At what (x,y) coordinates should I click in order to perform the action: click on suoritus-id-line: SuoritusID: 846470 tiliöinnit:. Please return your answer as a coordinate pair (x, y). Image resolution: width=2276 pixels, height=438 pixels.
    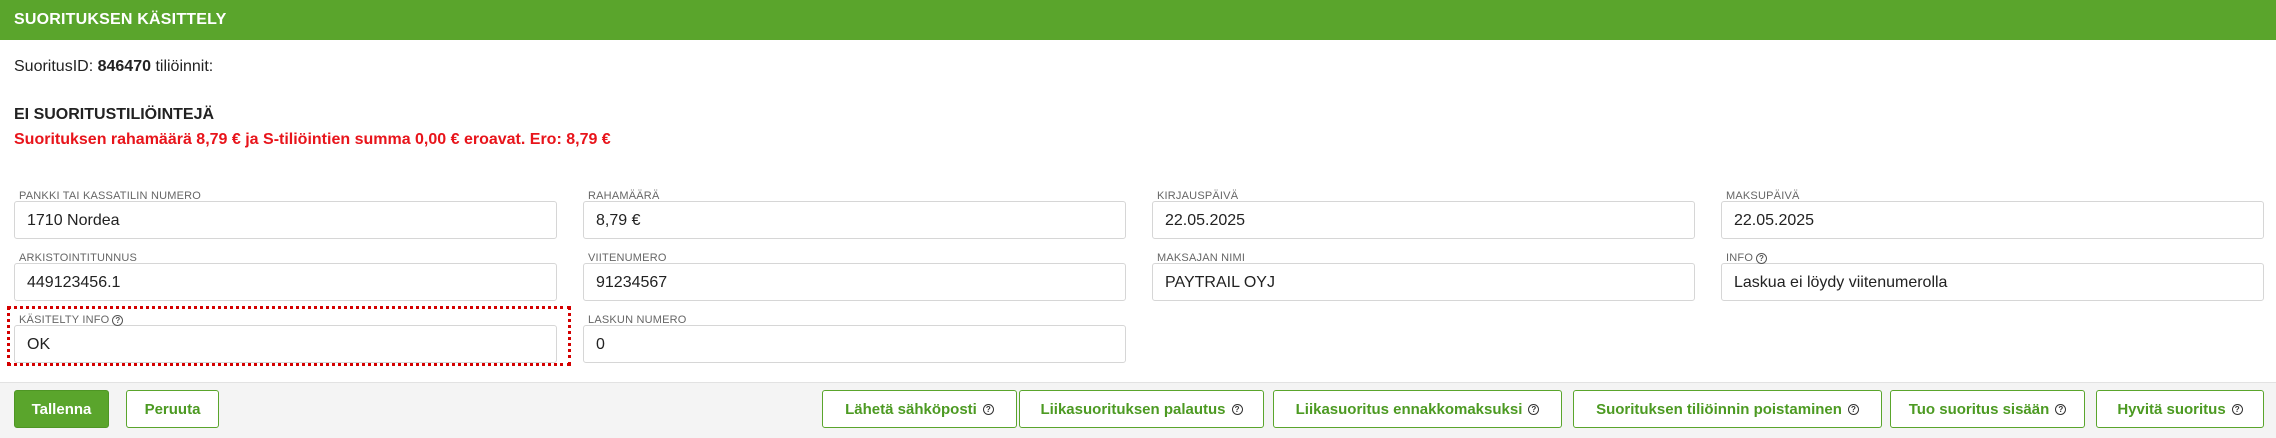
    Looking at the image, I should click on (113, 67).